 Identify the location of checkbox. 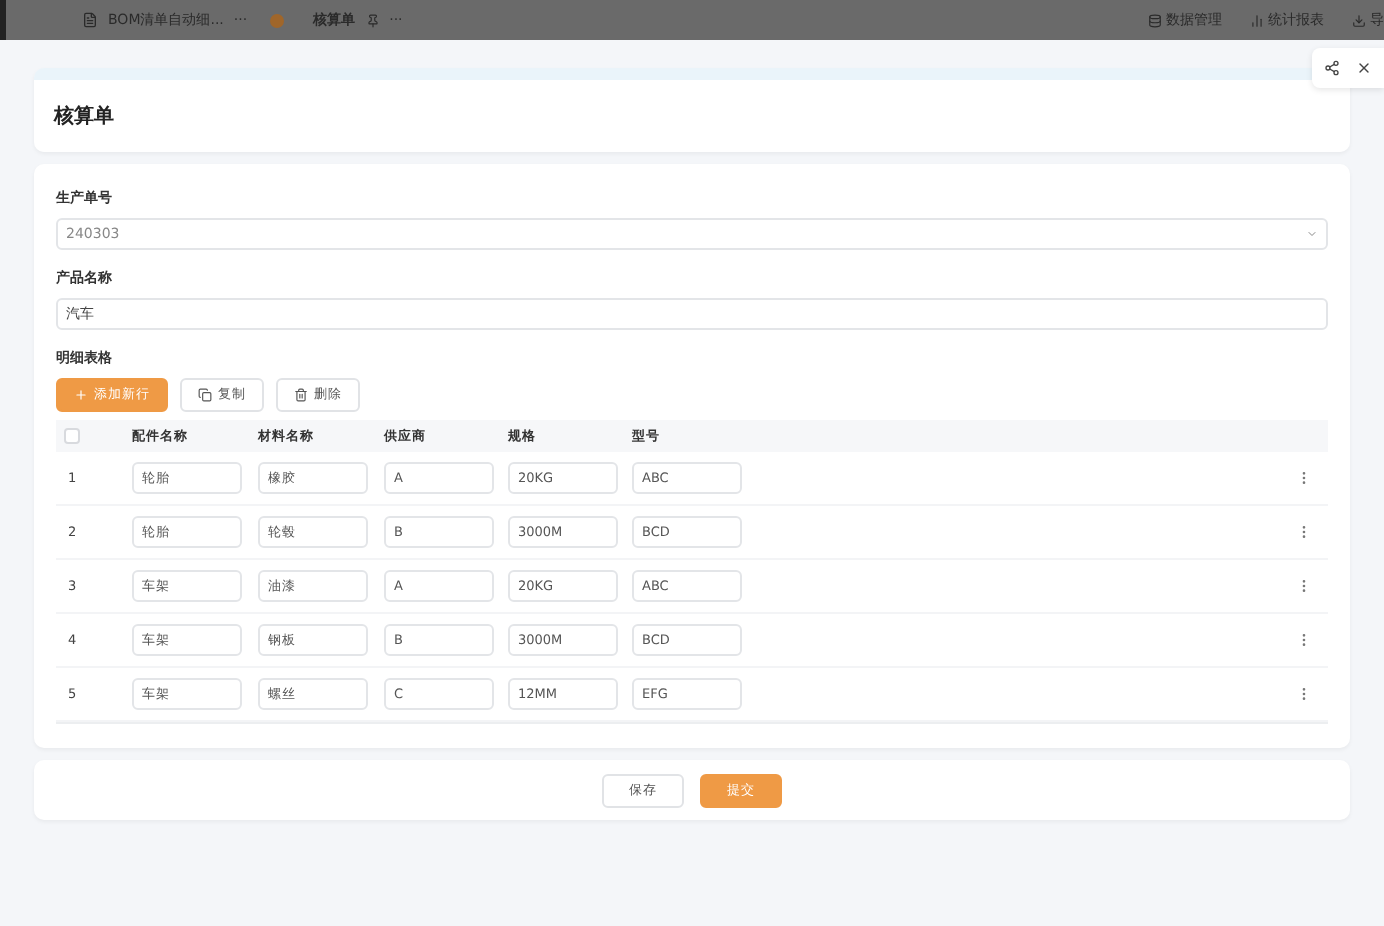
(72, 436).